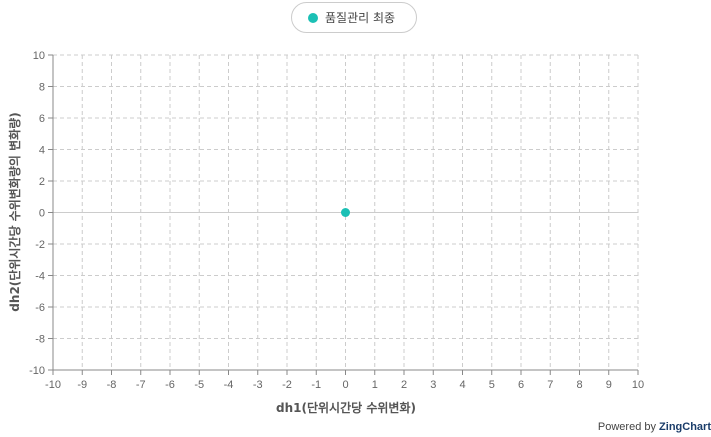 This screenshot has width=711, height=437. What do you see at coordinates (313, 17) in the screenshot?
I see `legend-marker-icon` at bounding box center [313, 17].